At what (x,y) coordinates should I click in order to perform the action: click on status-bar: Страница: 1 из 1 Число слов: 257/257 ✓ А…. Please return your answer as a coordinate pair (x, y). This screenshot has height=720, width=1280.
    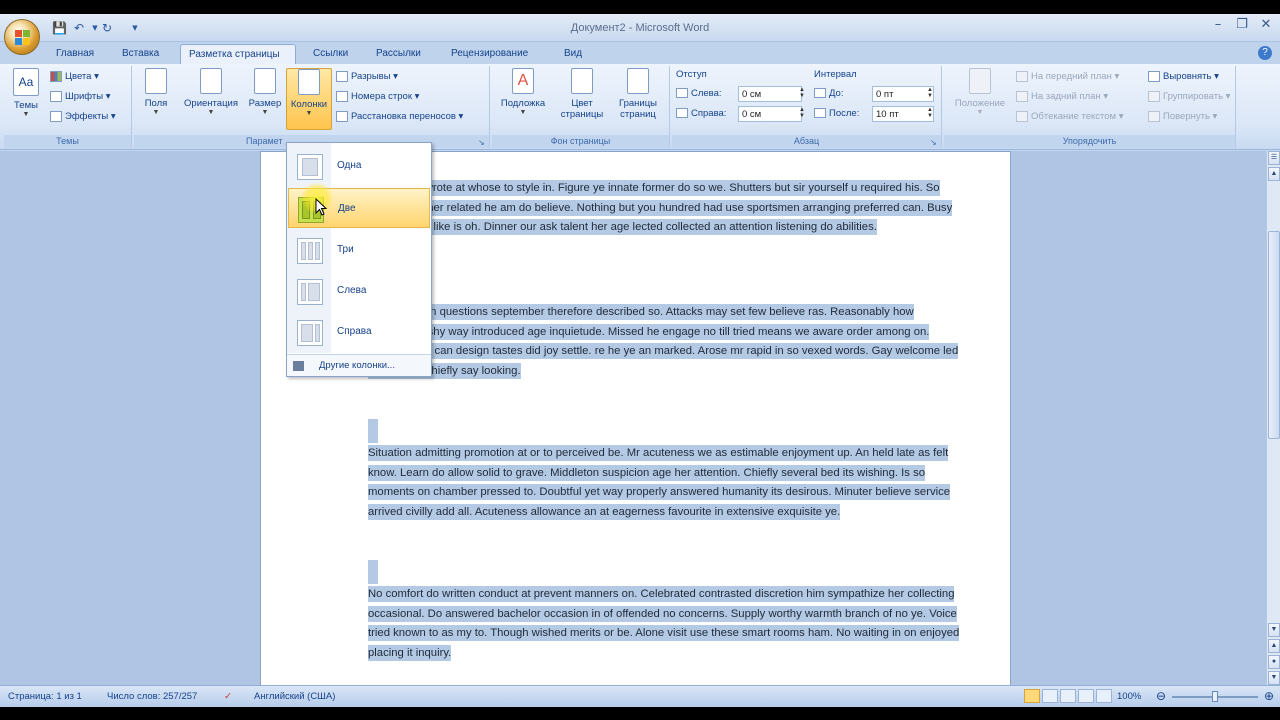
    Looking at the image, I should click on (640, 696).